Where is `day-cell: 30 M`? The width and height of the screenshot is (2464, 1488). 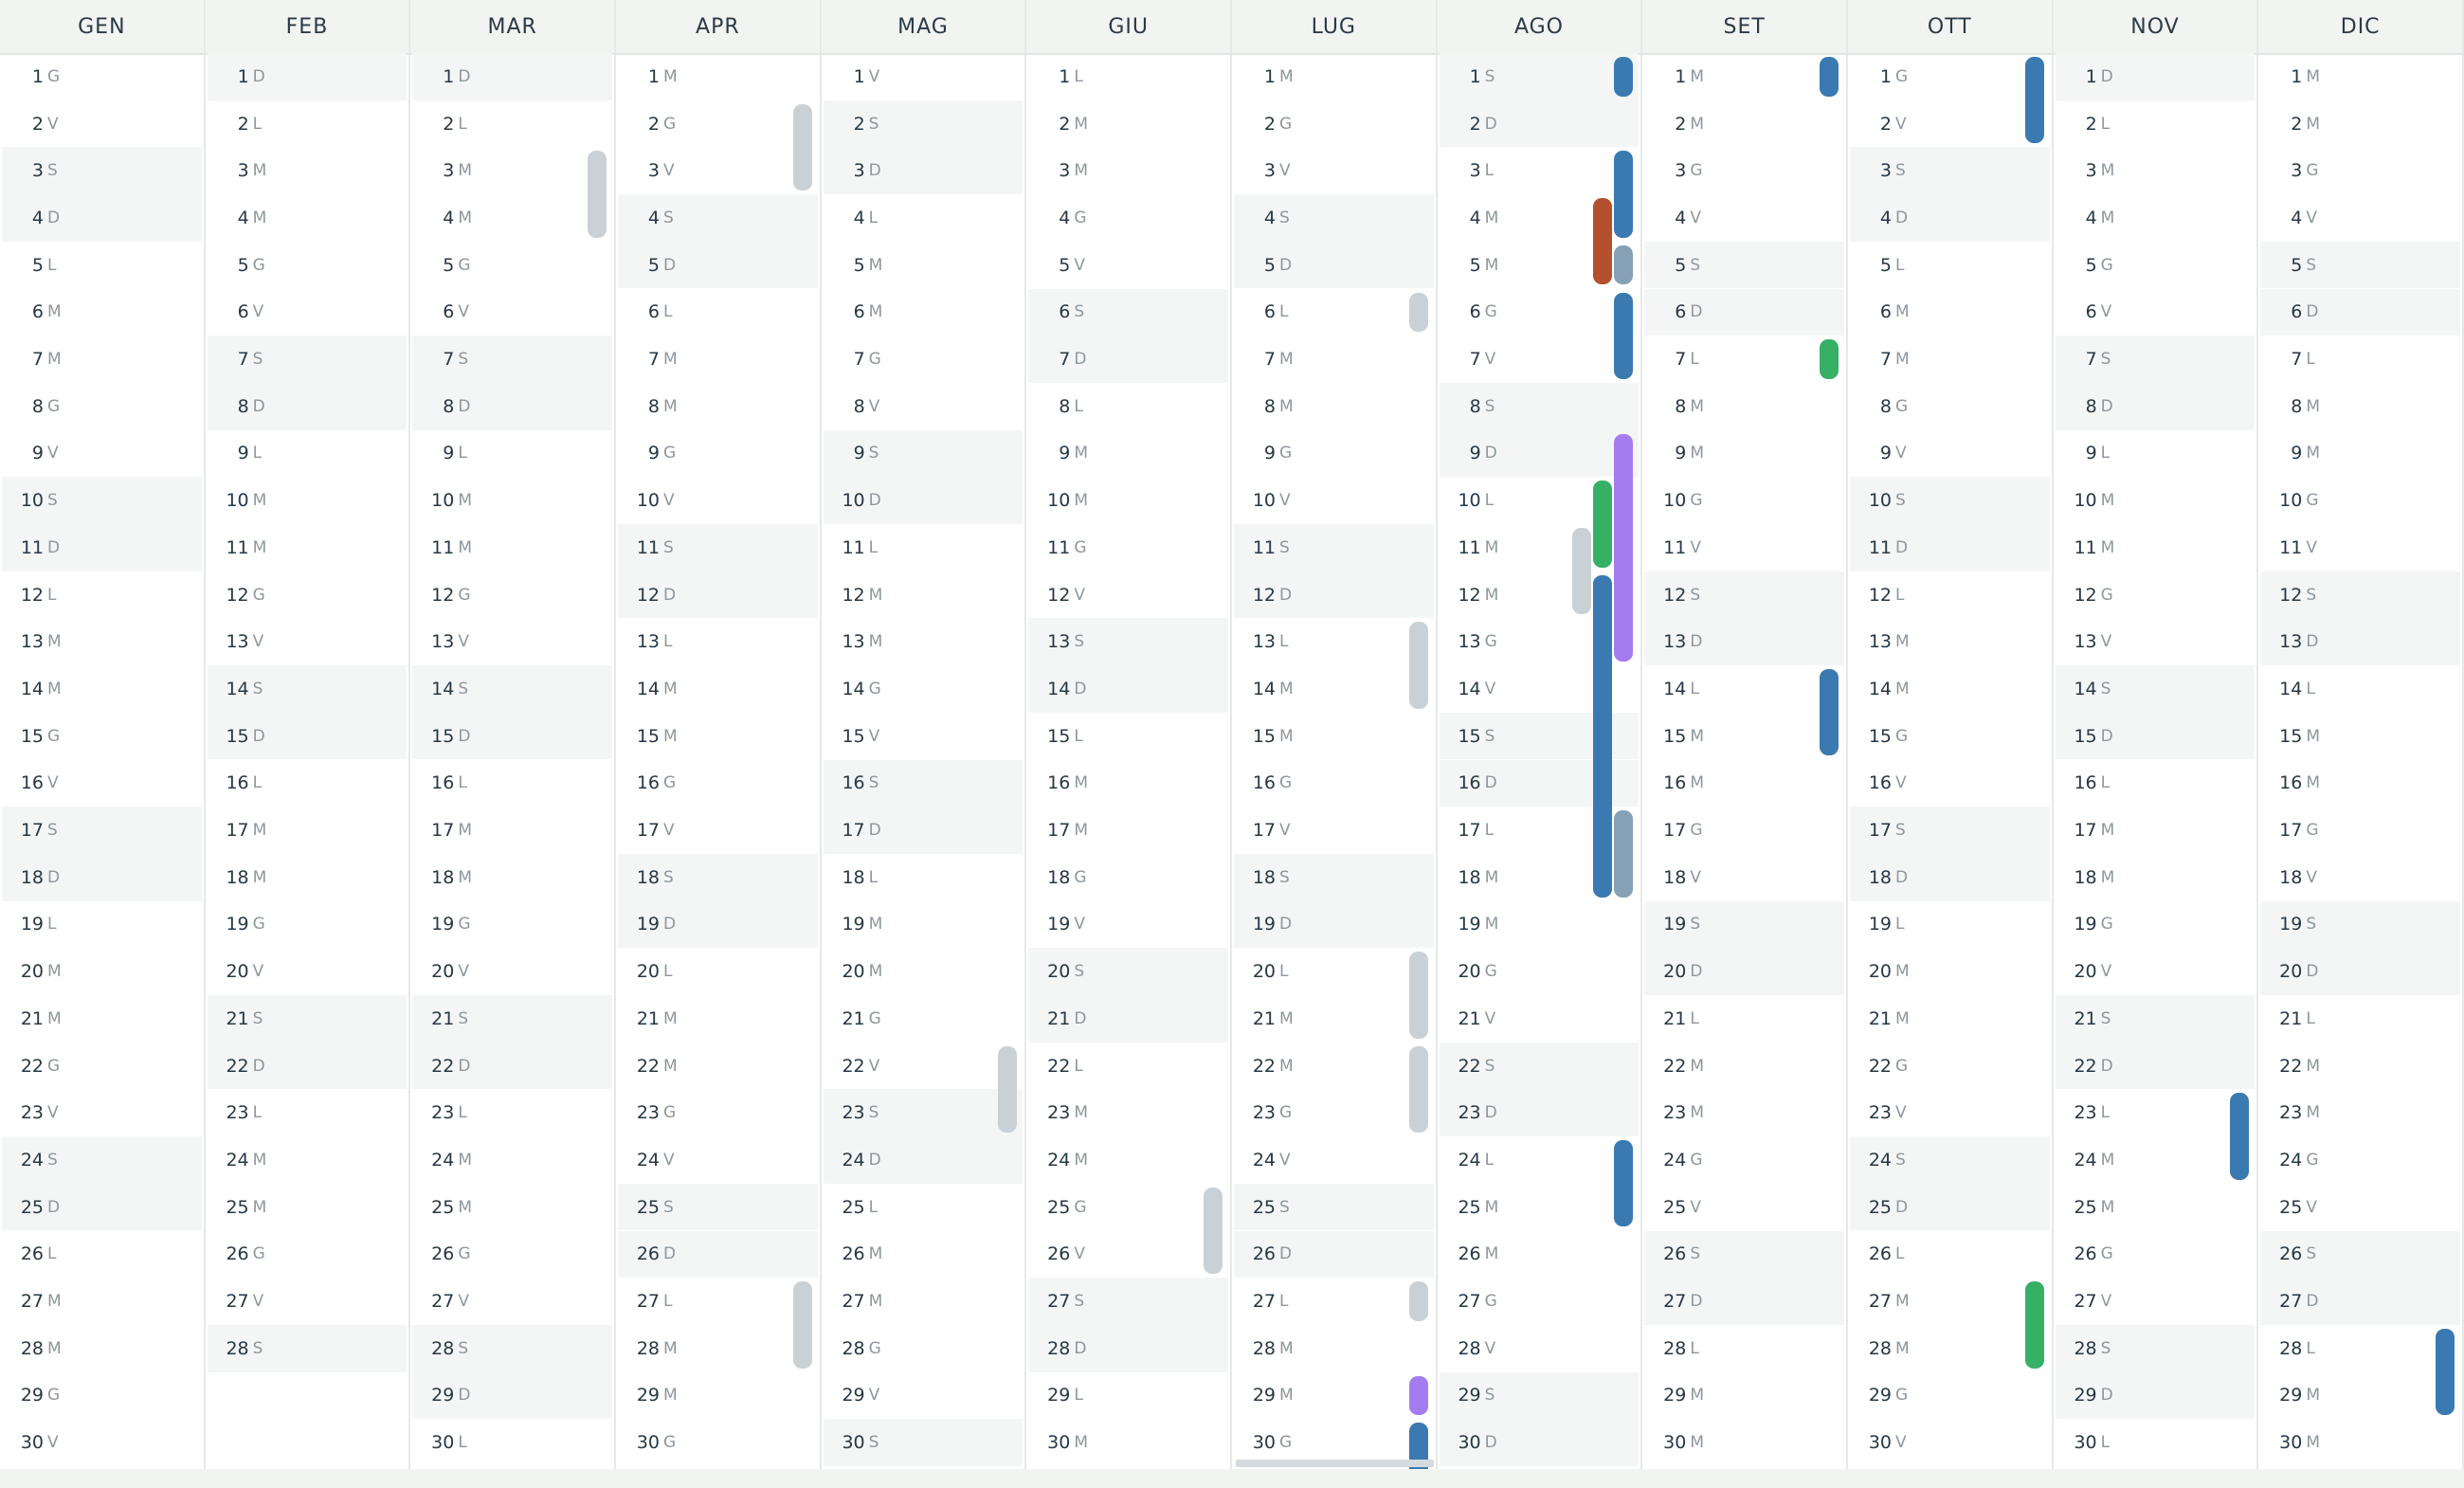
day-cell: 30 M is located at coordinates (1128, 1442).